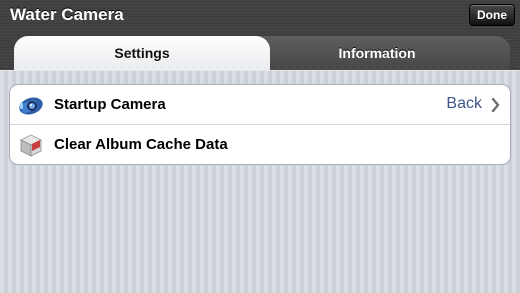 This screenshot has width=520, height=293. I want to click on startup-camera-value: Back, so click(464, 103).